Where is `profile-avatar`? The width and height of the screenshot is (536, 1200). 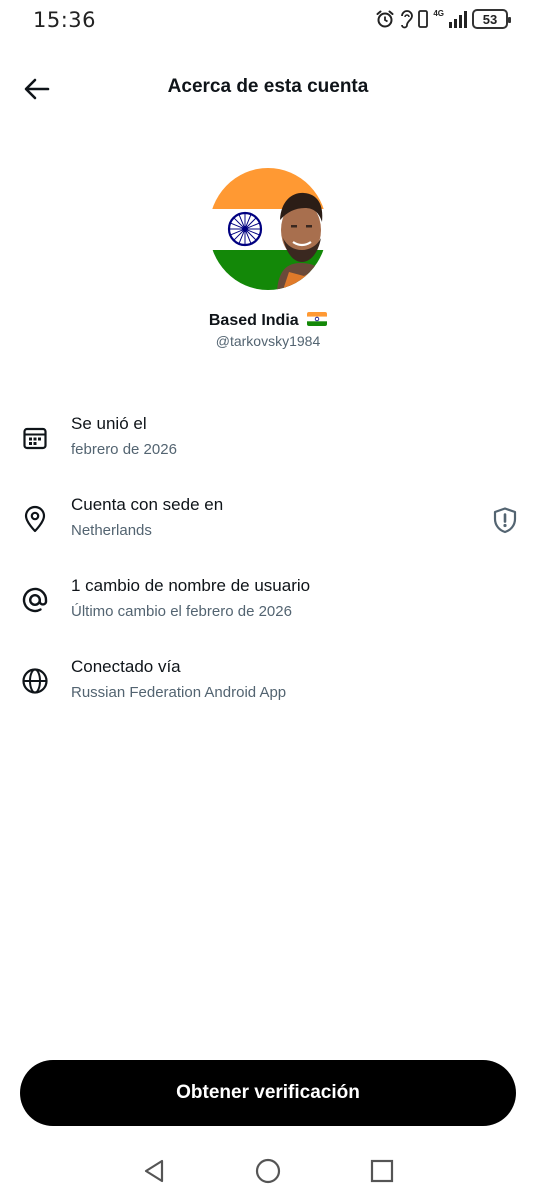 profile-avatar is located at coordinates (268, 229).